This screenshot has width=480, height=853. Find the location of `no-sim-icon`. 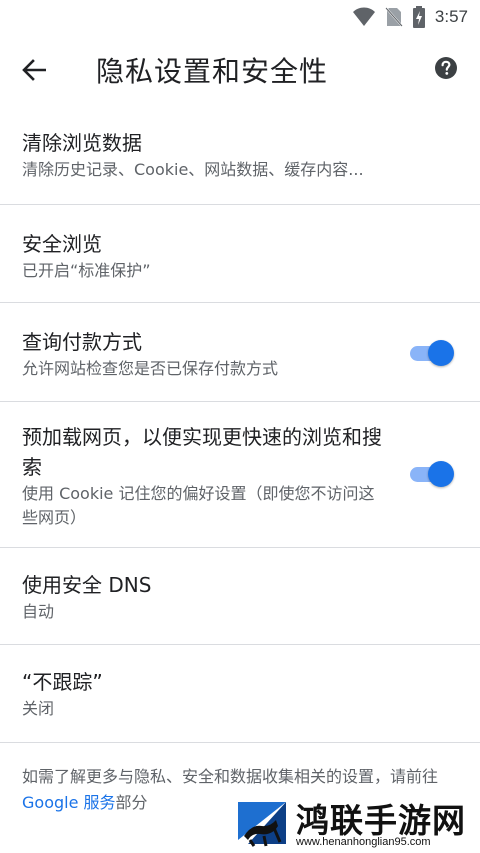

no-sim-icon is located at coordinates (394, 17).